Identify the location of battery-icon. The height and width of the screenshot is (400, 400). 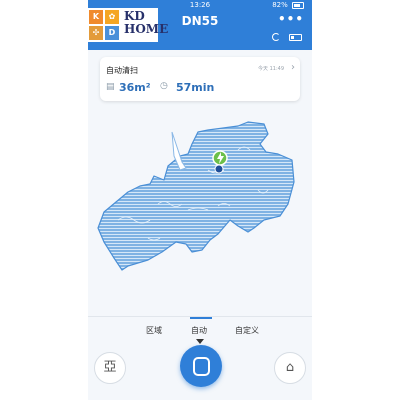
(298, 5).